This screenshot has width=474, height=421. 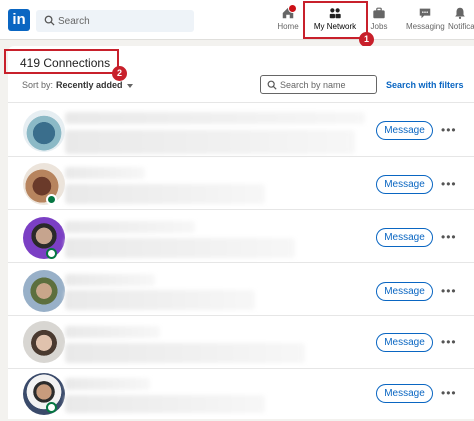 I want to click on search-by-name-input, so click(x=327, y=84).